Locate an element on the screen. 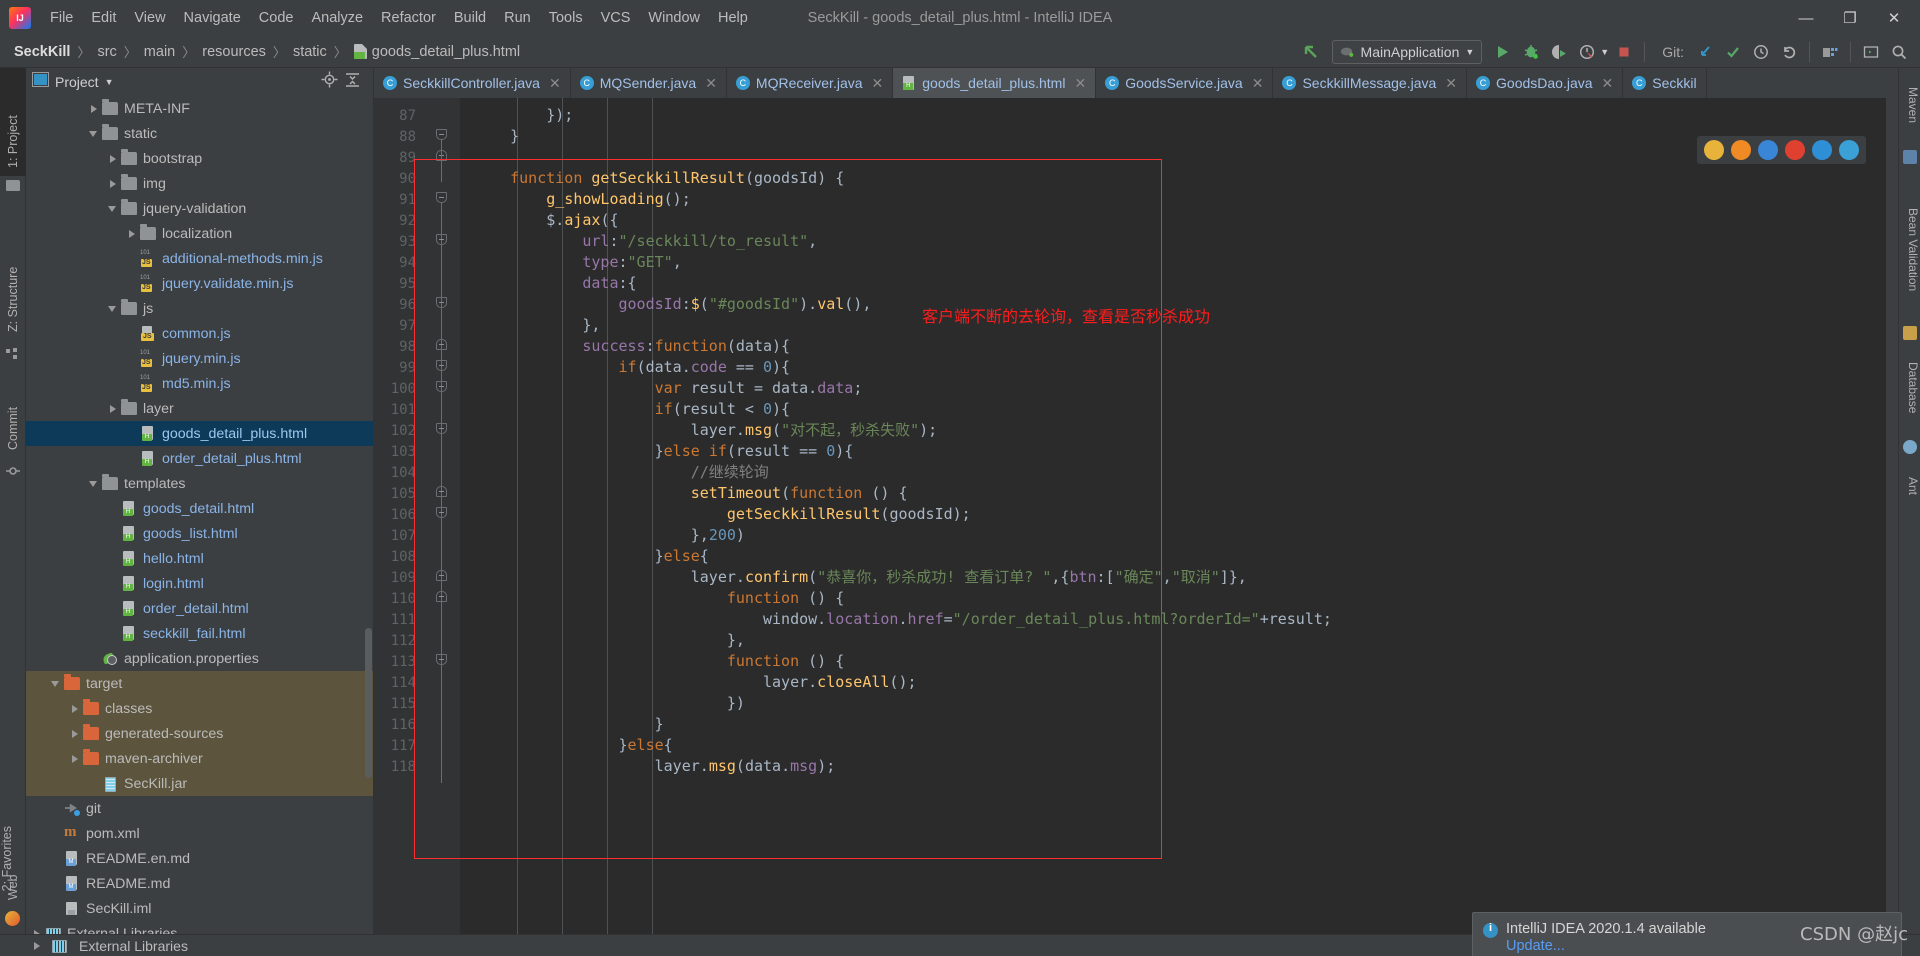 The image size is (1920, 956). run-configuration-selector: MainApplication ▼ is located at coordinates (1407, 51).